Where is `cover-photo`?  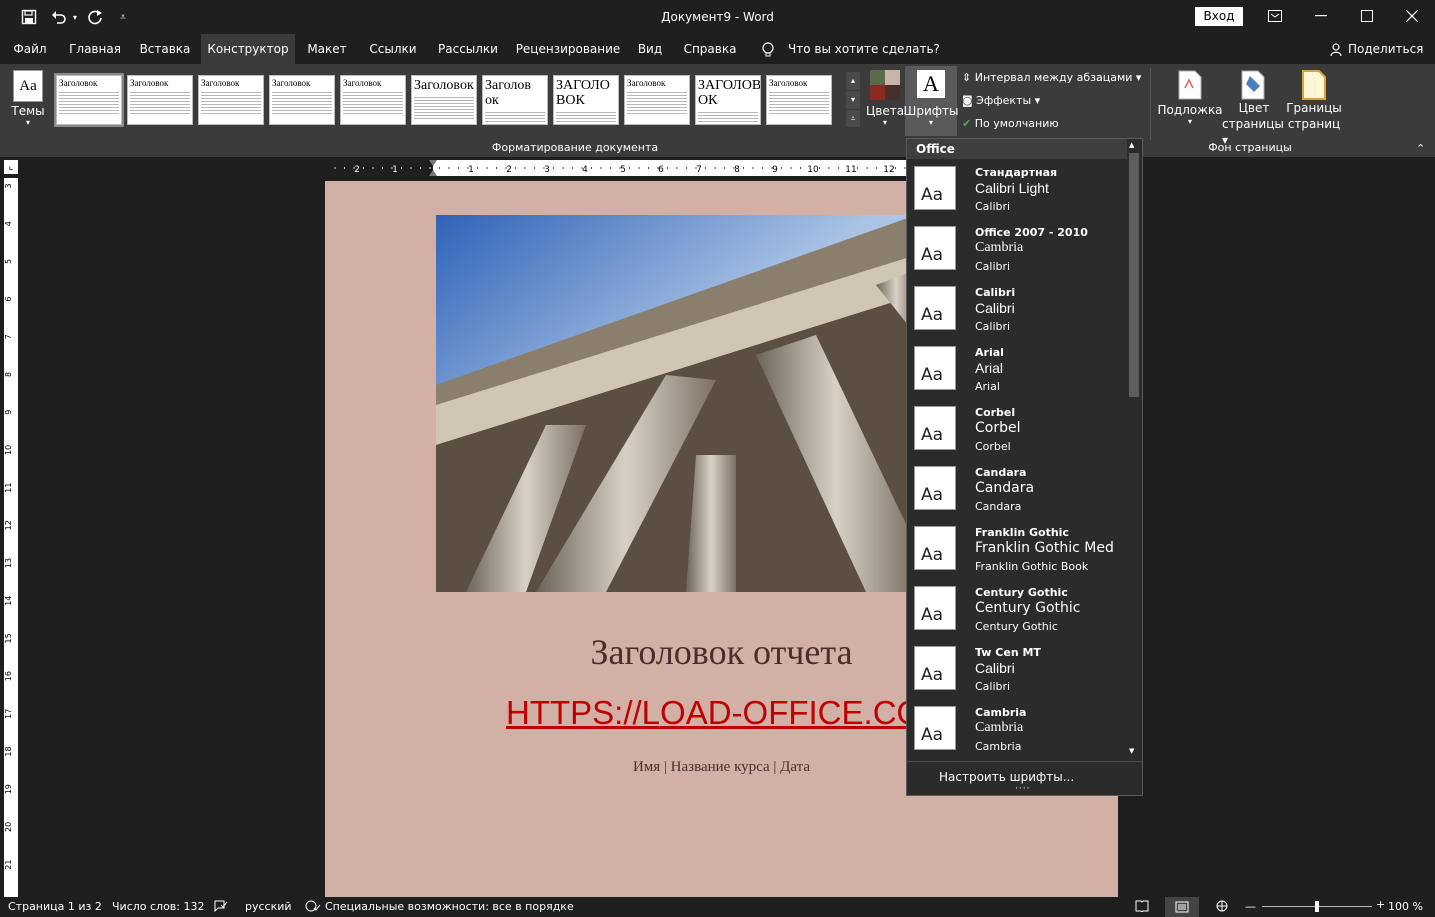 cover-photo is located at coordinates (676, 403).